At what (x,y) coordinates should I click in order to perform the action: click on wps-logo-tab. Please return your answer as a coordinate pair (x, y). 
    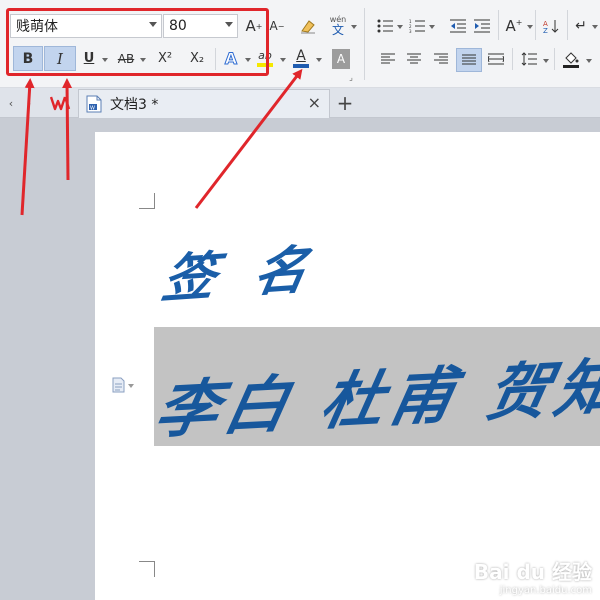
    Looking at the image, I should click on (61, 103).